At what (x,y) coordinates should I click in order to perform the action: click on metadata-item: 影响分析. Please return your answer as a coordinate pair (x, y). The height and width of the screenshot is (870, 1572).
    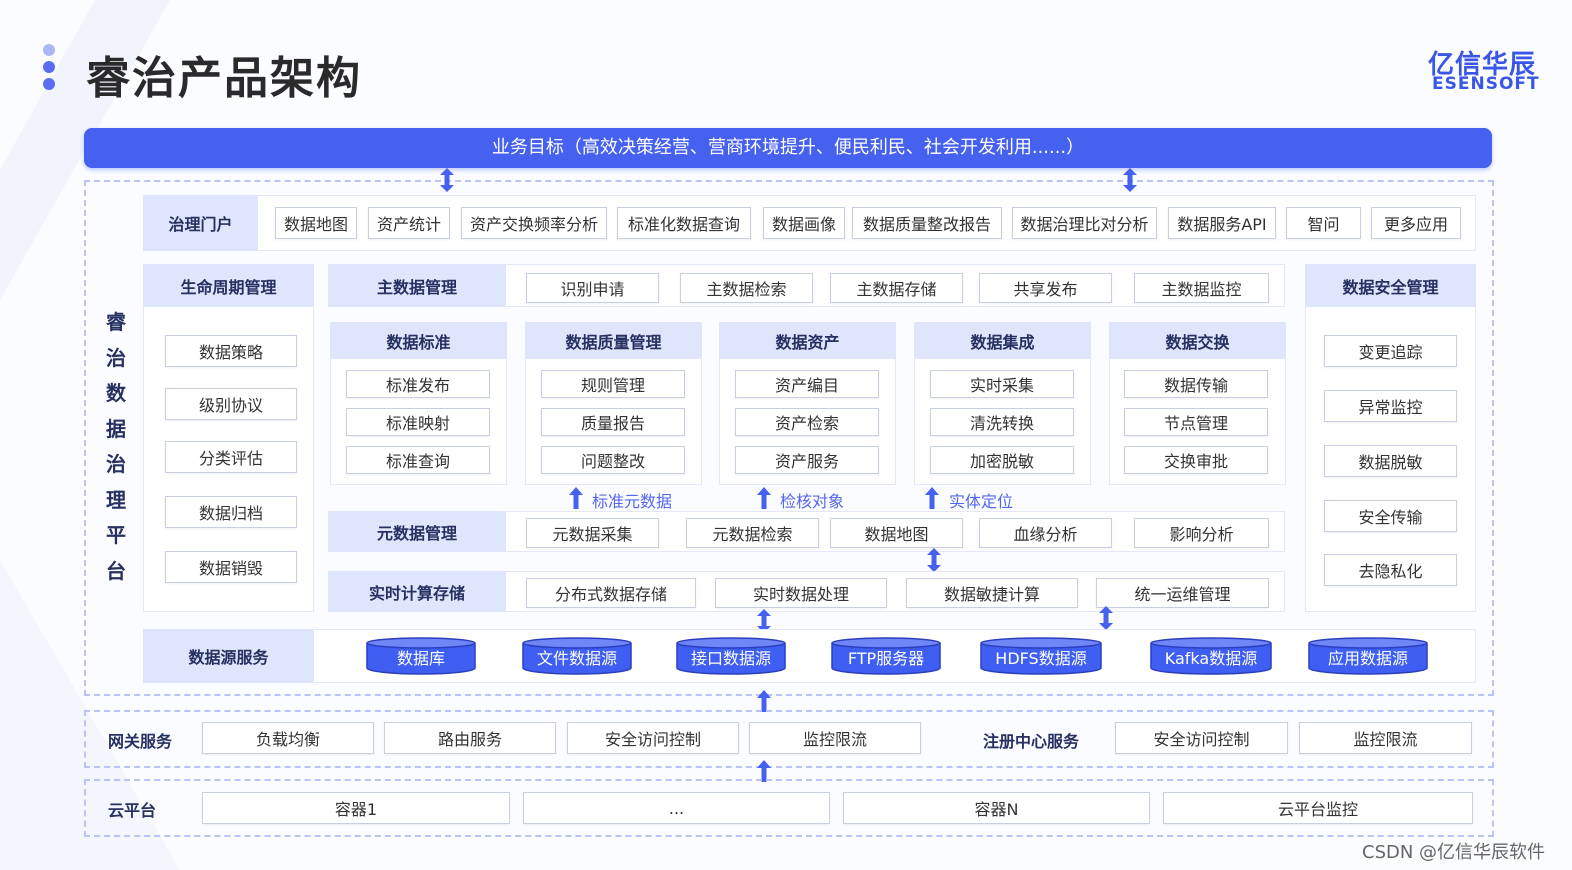
    Looking at the image, I should click on (1201, 533).